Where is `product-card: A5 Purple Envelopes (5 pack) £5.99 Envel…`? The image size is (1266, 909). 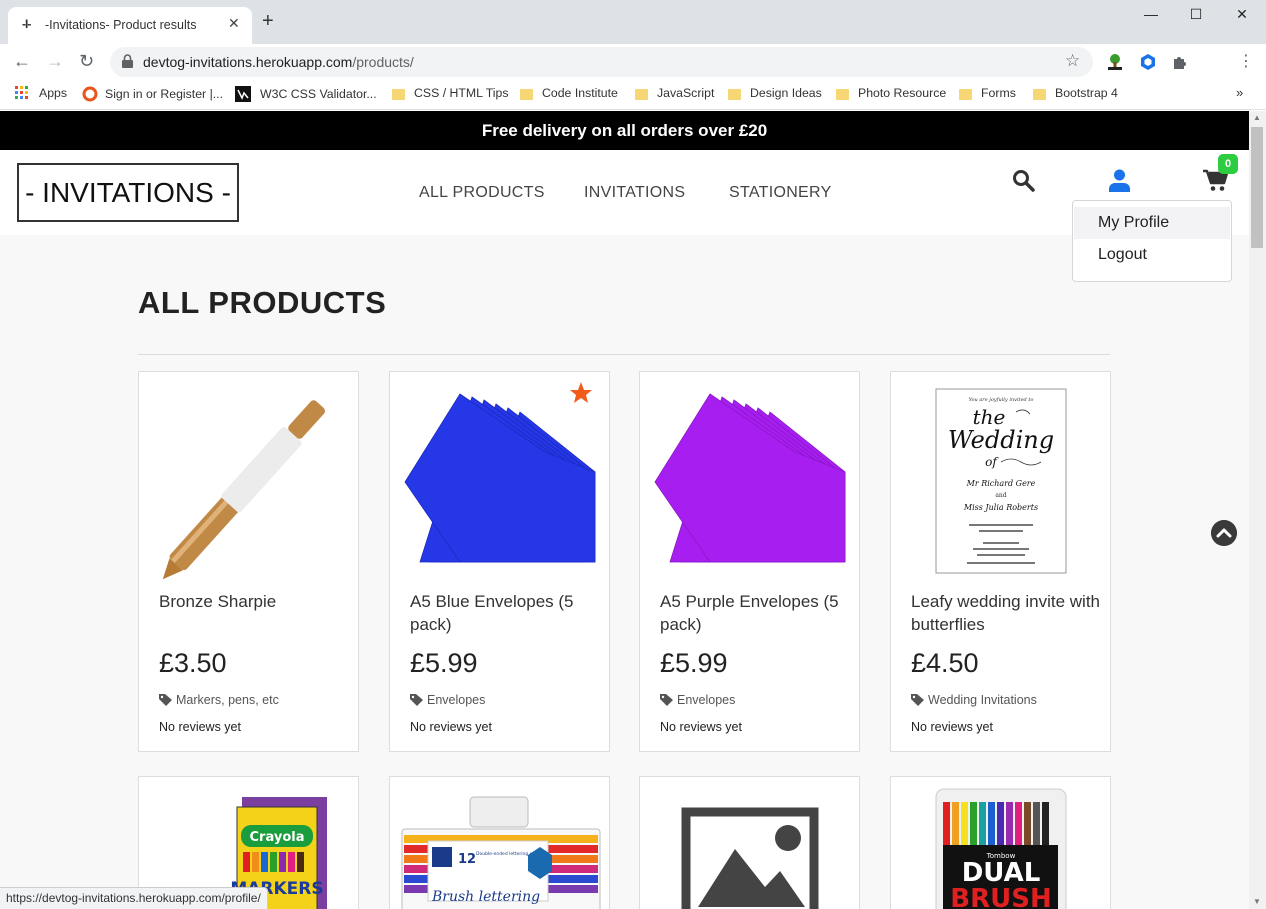
product-card: A5 Purple Envelopes (5 pack) £5.99 Envel… is located at coordinates (749, 561).